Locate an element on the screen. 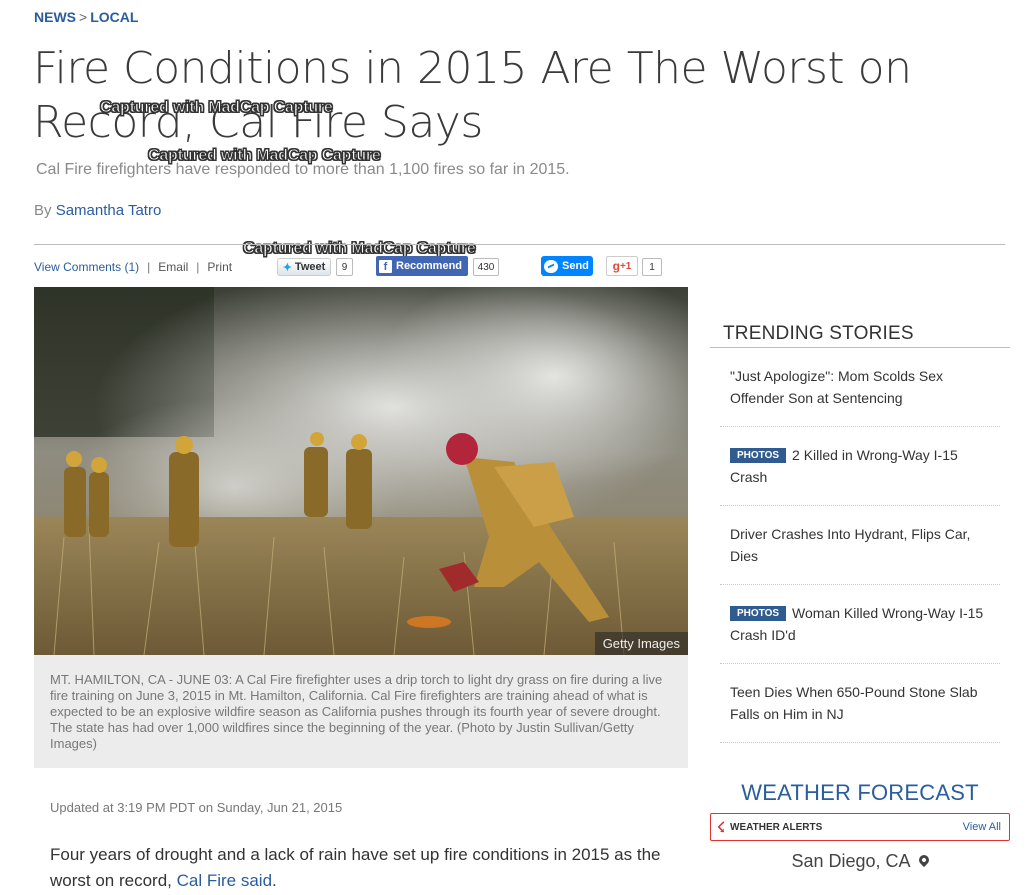  messenger-icon is located at coordinates (551, 266).